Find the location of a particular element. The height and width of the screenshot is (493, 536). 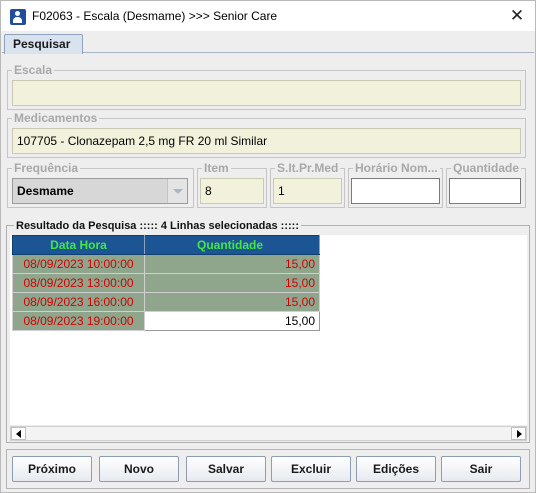

table-row: 08/09/2023 10:00:00 15,00 is located at coordinates (166, 264).